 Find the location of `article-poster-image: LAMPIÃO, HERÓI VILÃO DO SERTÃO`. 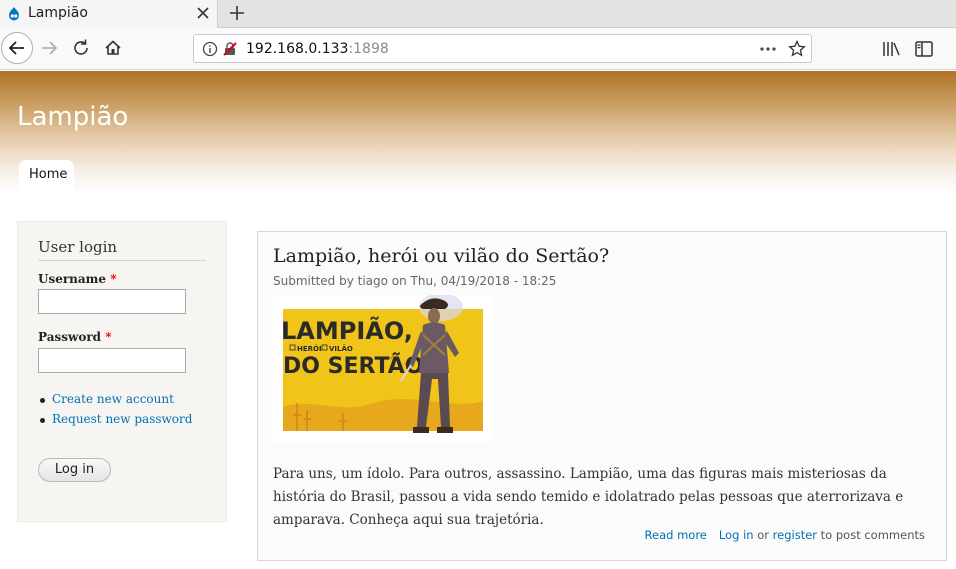

article-poster-image: LAMPIÃO, HERÓI VILÃO DO SERTÃO is located at coordinates (383, 368).